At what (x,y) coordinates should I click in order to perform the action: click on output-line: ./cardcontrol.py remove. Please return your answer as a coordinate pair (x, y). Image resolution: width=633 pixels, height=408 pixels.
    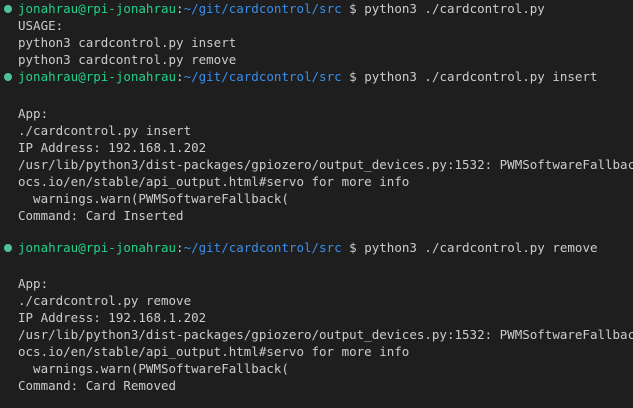
    Looking at the image, I should click on (105, 300).